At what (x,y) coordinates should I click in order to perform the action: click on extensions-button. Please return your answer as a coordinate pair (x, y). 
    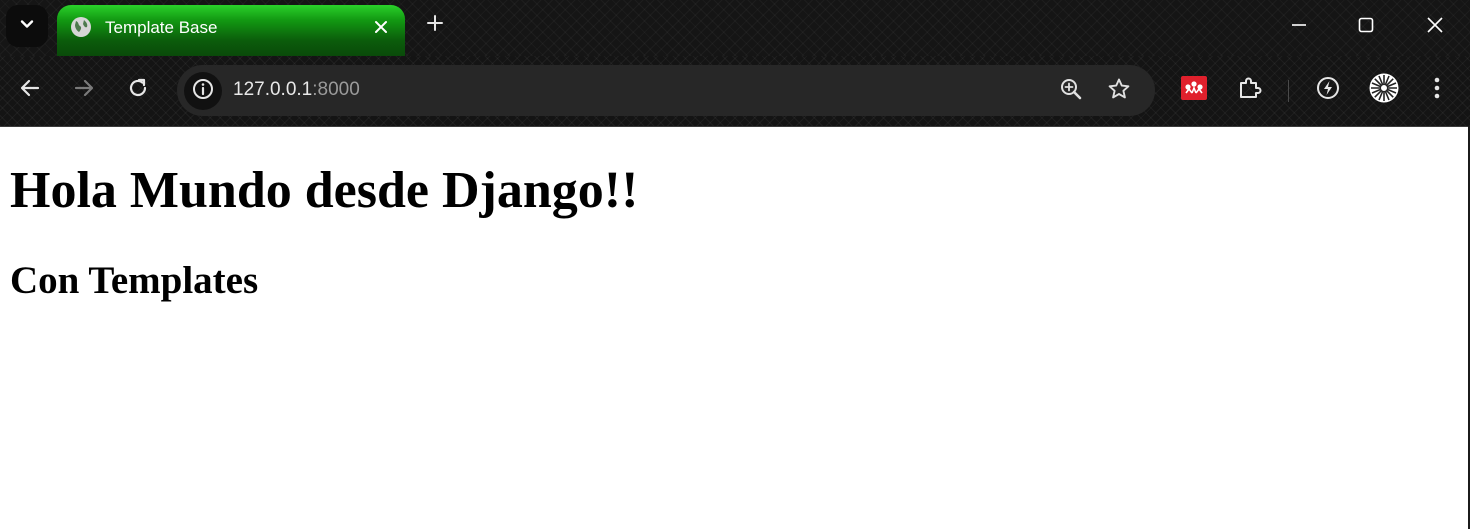
    Looking at the image, I should click on (1249, 90).